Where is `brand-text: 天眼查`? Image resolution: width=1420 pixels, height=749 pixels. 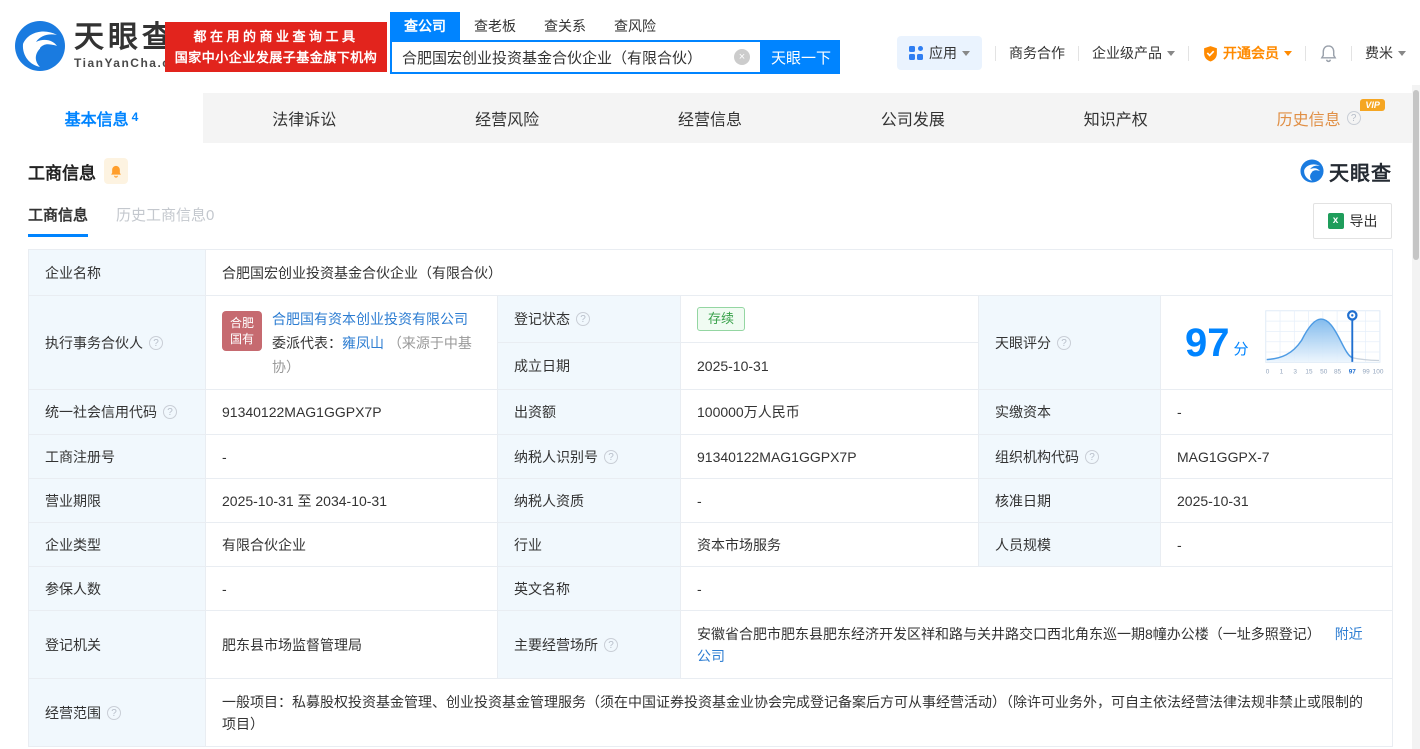
brand-text: 天眼查 is located at coordinates (1360, 173).